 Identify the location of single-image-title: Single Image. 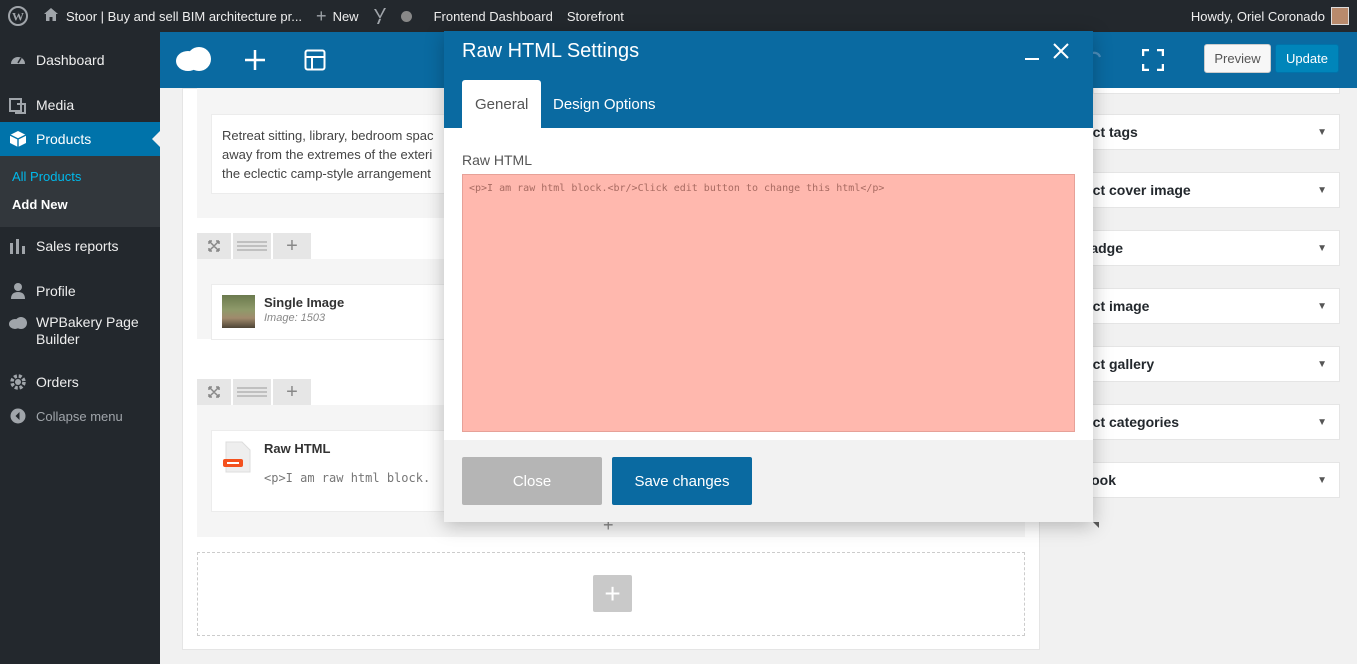
(304, 302).